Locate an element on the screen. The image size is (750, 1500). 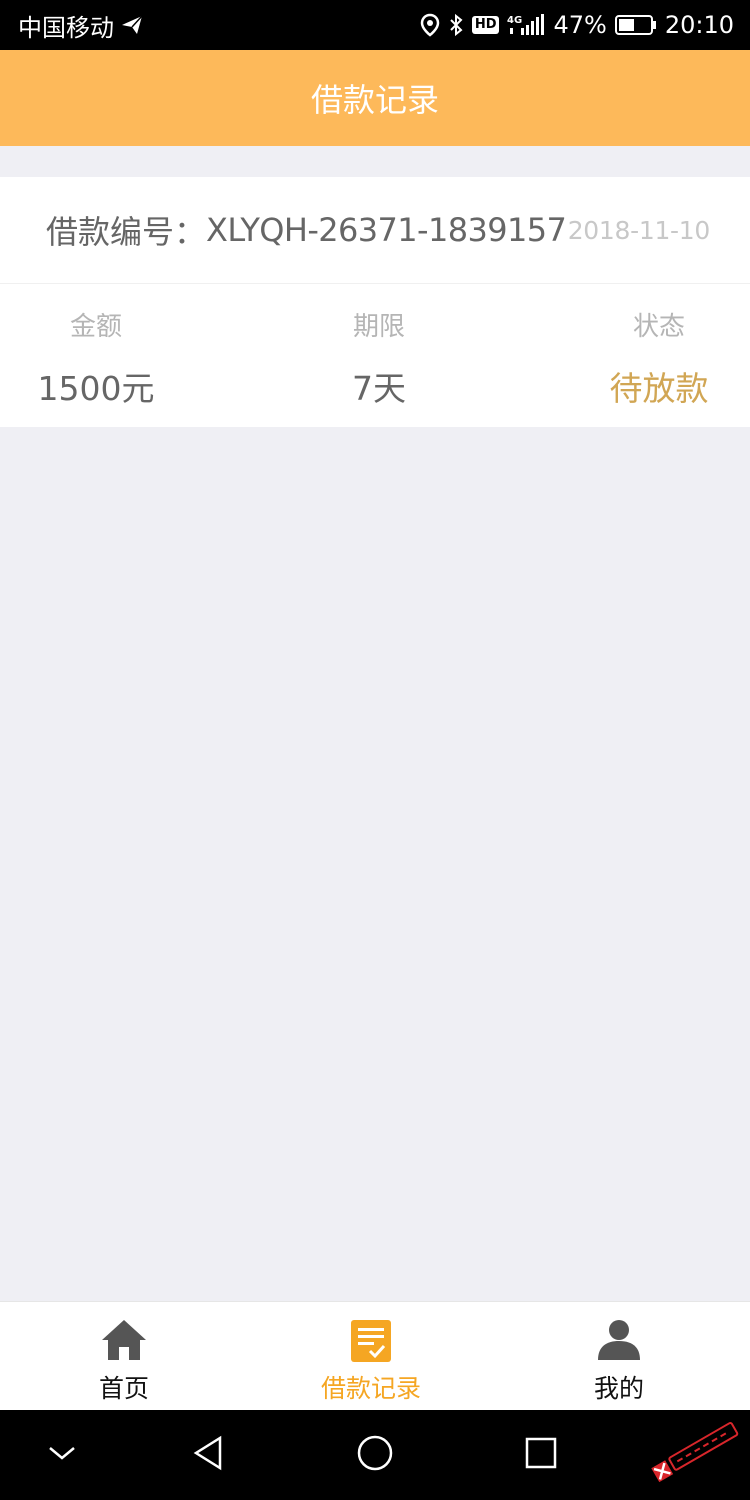
tab-loan-records: 借款记录 is located at coordinates (371, 1356).